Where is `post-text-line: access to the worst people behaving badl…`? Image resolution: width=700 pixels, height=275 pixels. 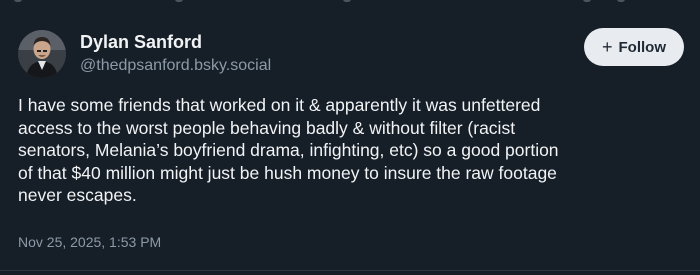
post-text-line: access to the worst people behaving badl… is located at coordinates (267, 127).